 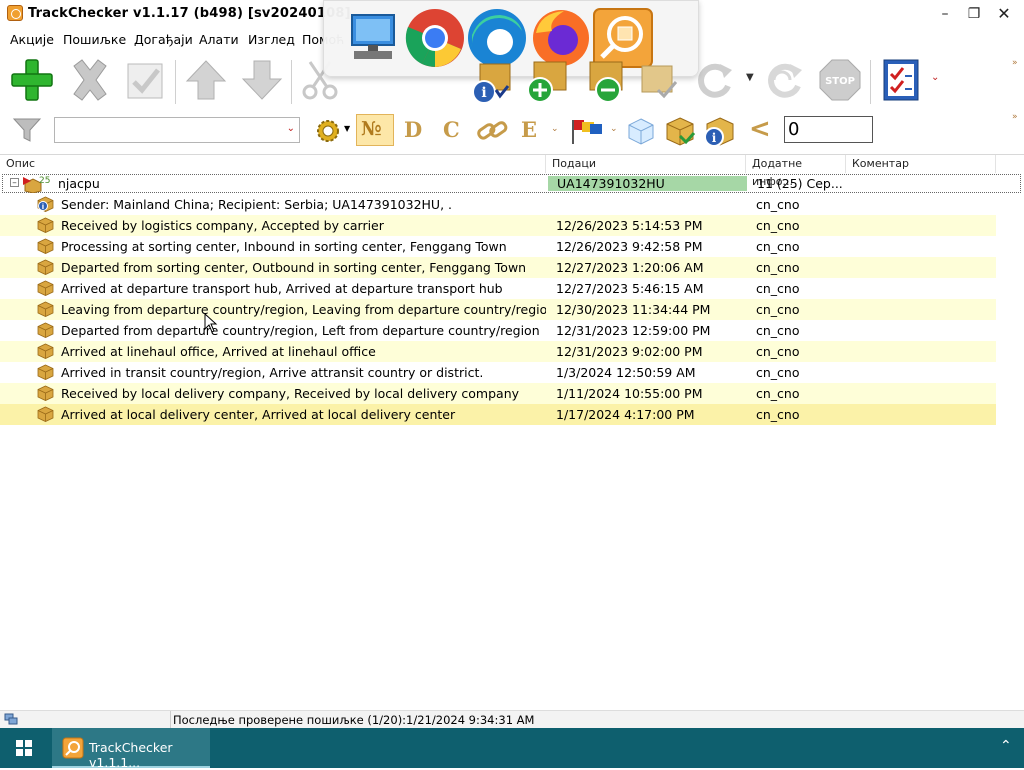 I want to click on box-info-icon: i, so click(x=719, y=131).